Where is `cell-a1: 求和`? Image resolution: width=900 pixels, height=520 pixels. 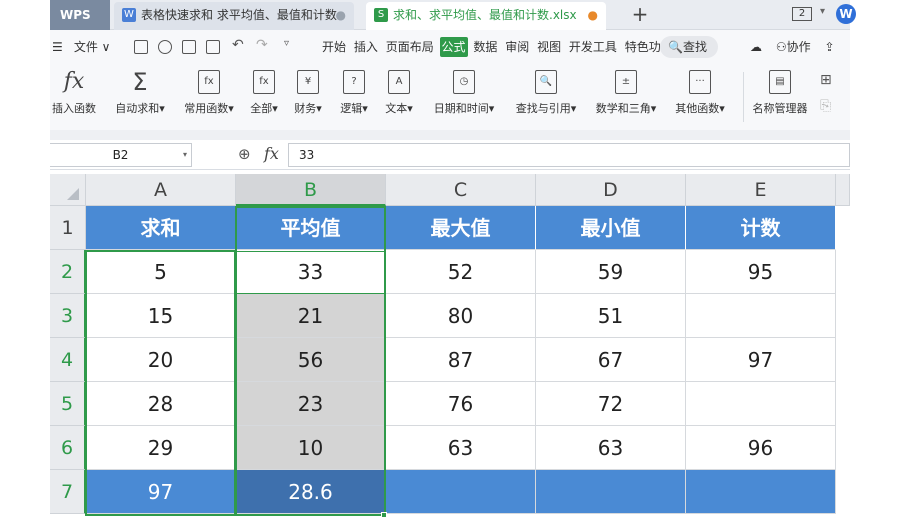
cell-a1: 求和 is located at coordinates (161, 228).